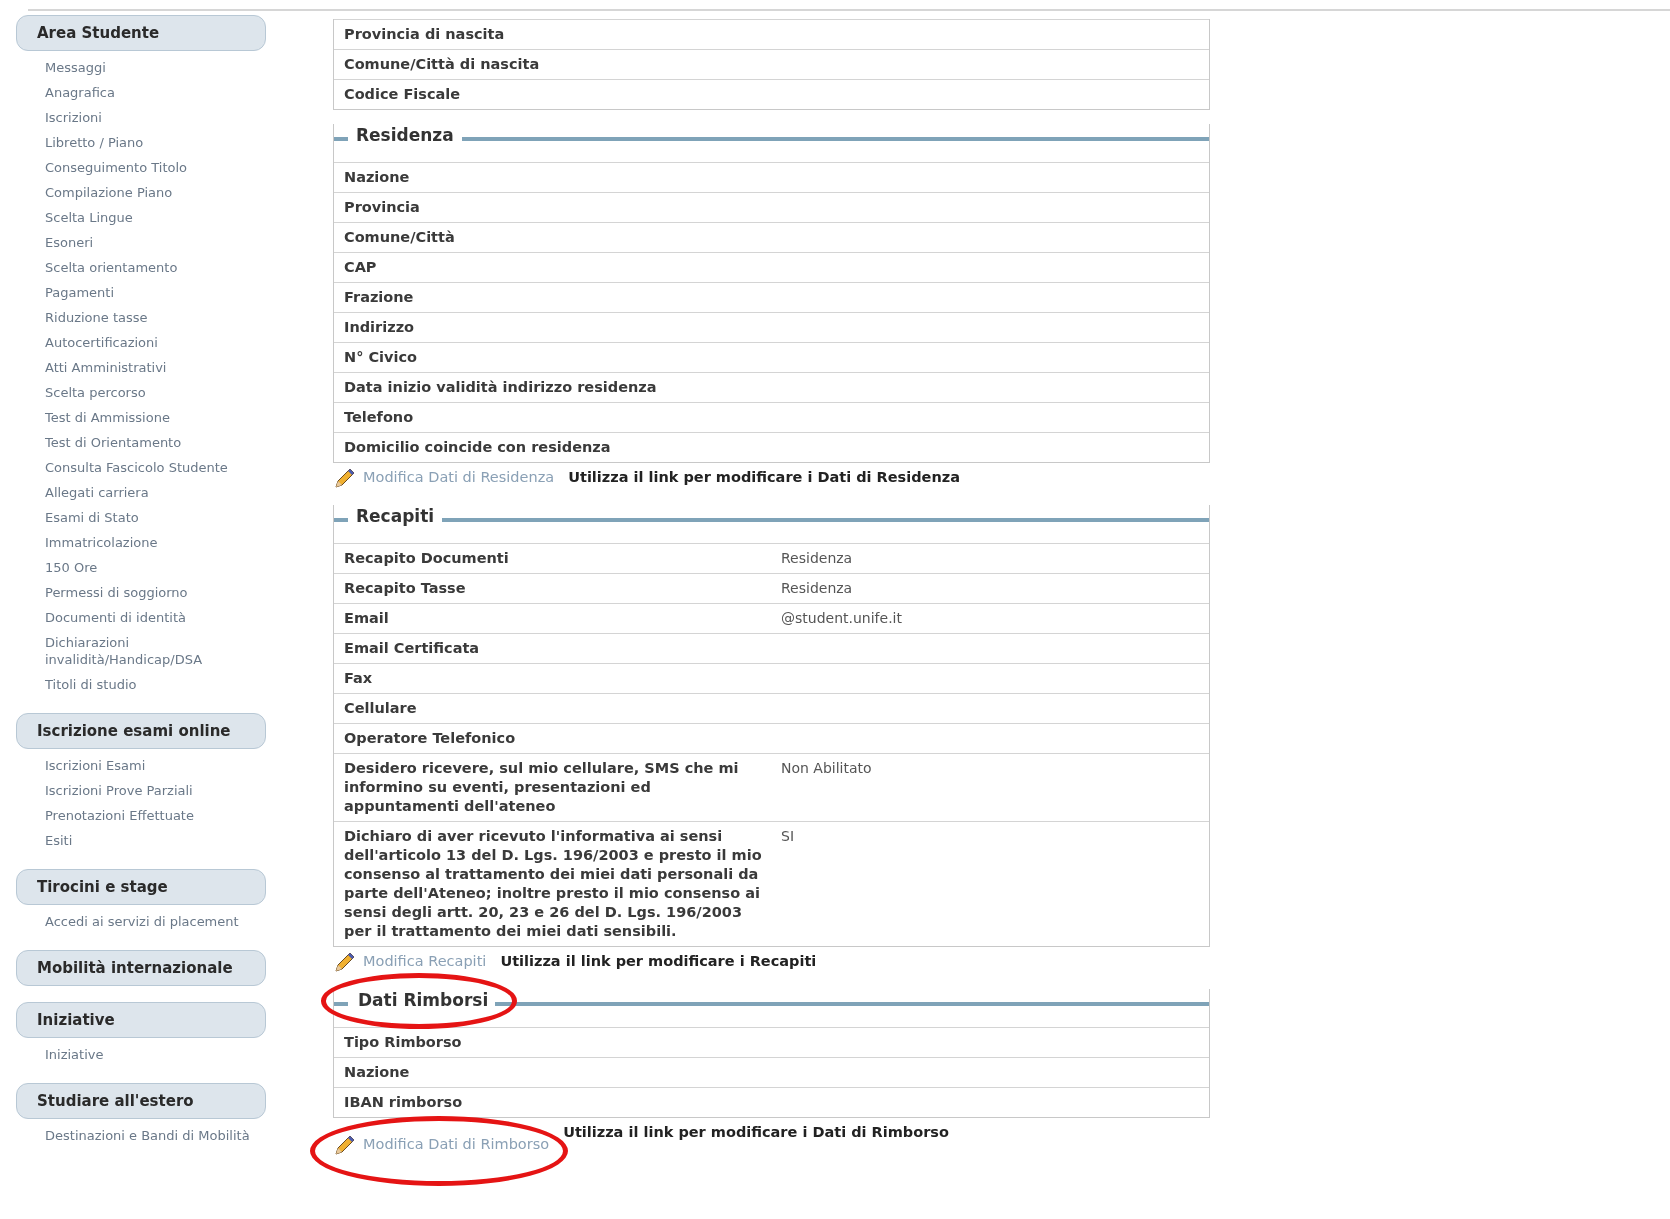  Describe the element at coordinates (150, 92) in the screenshot. I see `sidebar-link: Anagrafica` at that location.